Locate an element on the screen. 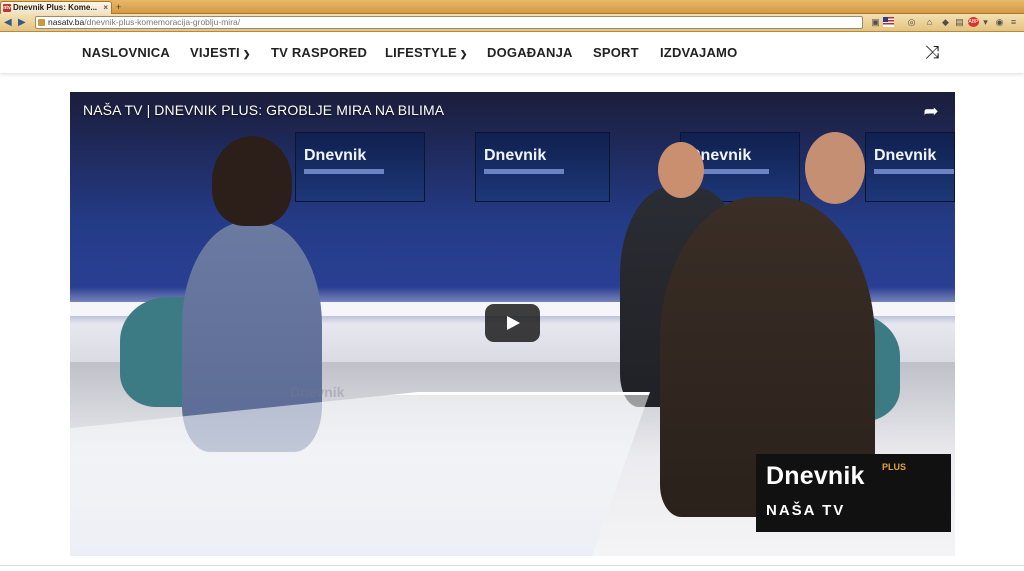  menu-tv-raspored: TV RASPORED is located at coordinates (319, 52).